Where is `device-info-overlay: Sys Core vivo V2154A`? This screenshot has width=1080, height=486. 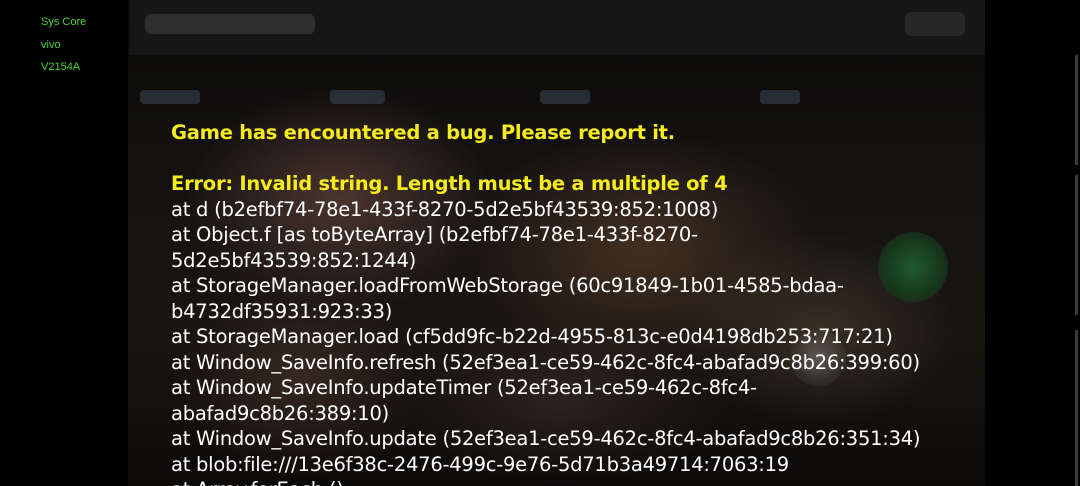
device-info-overlay: Sys Core vivo V2154A is located at coordinates (63, 45).